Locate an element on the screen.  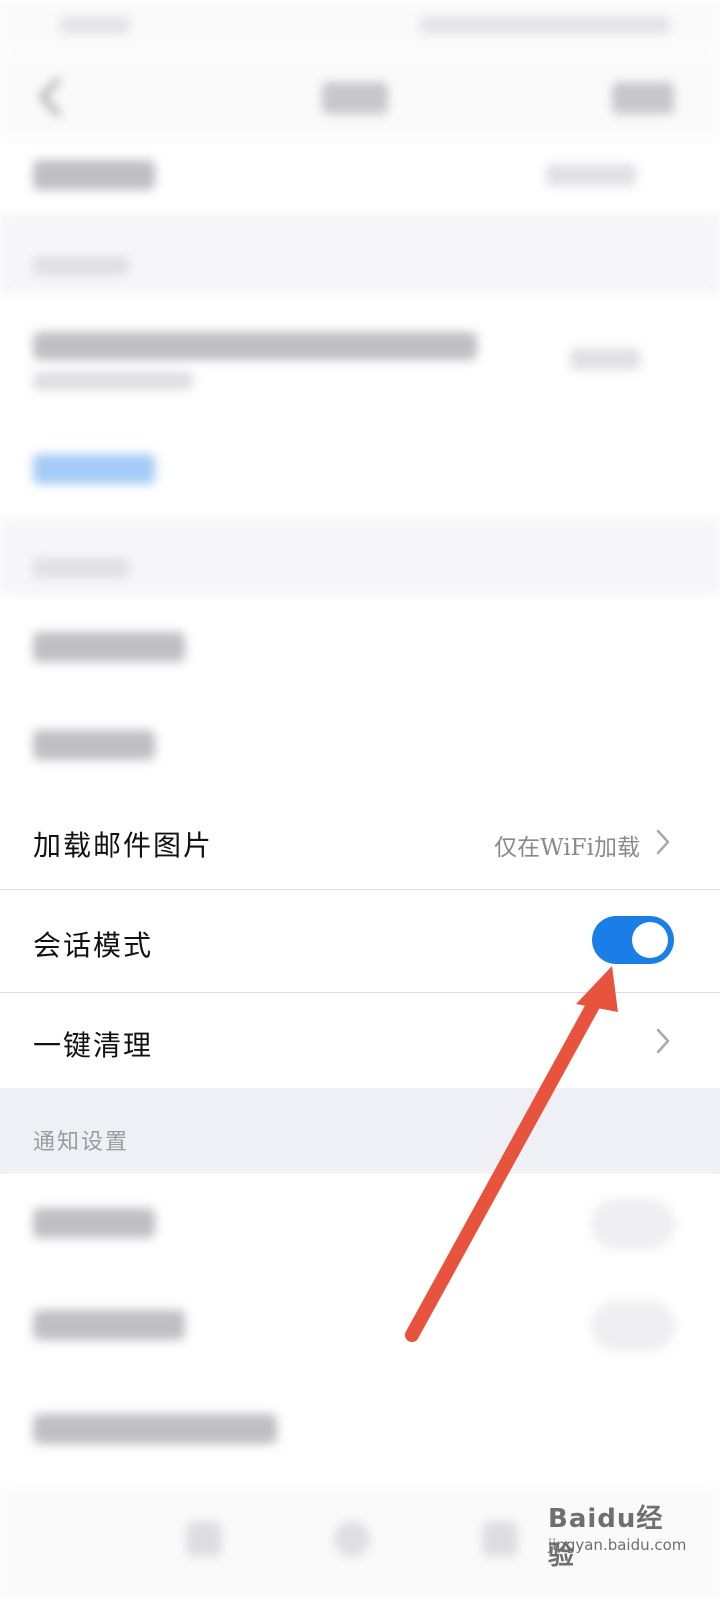
conversation-mode-label: 会话模式 is located at coordinates (93, 945).